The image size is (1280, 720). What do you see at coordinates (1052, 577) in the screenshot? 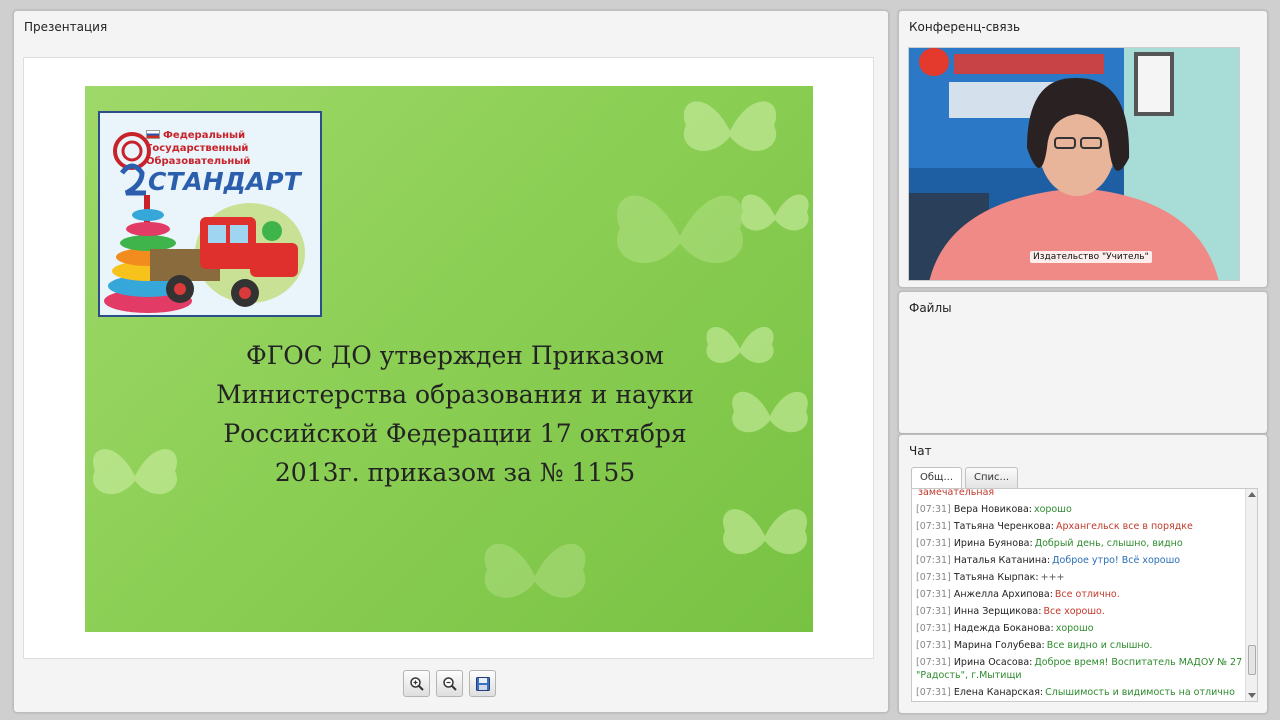
I see `chat-message-text: +++` at bounding box center [1052, 577].